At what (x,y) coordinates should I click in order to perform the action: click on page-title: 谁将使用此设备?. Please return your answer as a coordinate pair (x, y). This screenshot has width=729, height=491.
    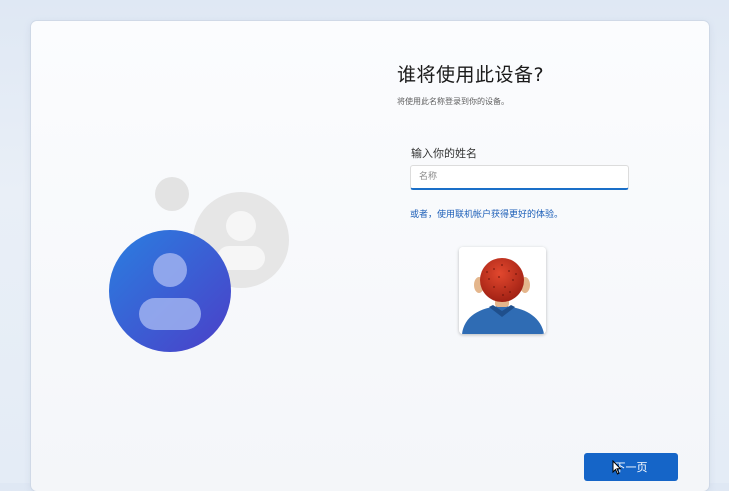
    Looking at the image, I should click on (471, 75).